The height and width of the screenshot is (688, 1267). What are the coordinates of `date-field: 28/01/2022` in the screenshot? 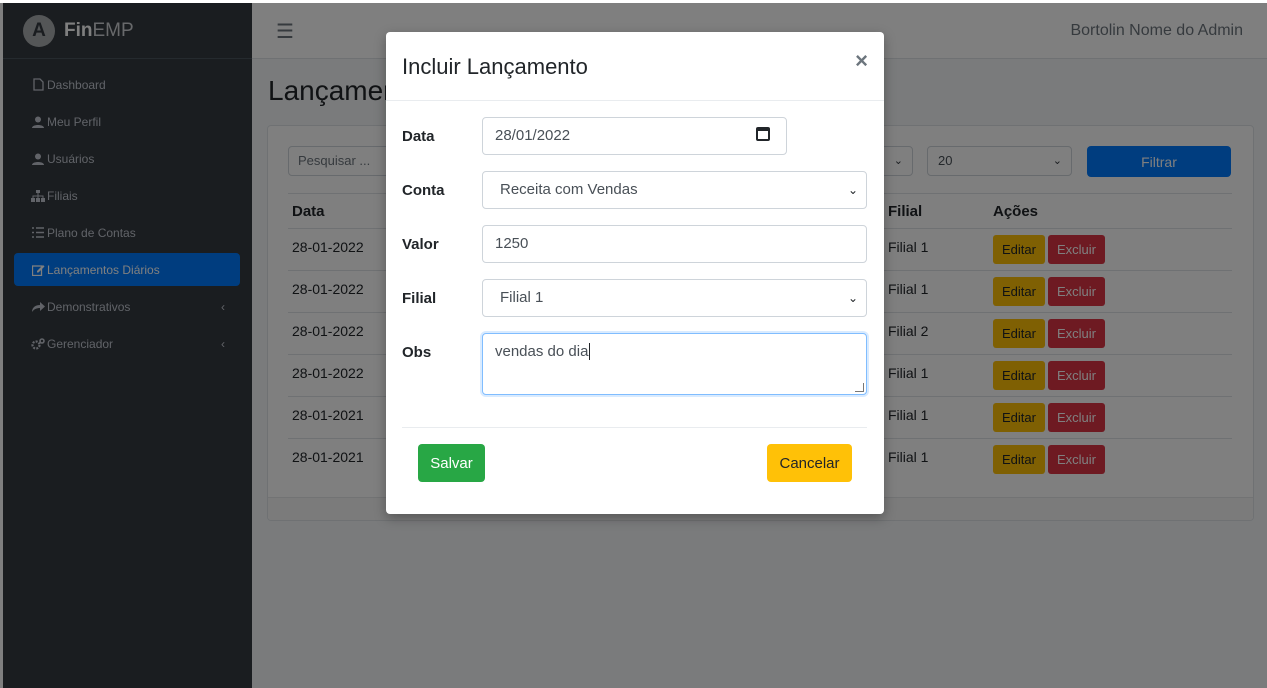 It's located at (634, 136).